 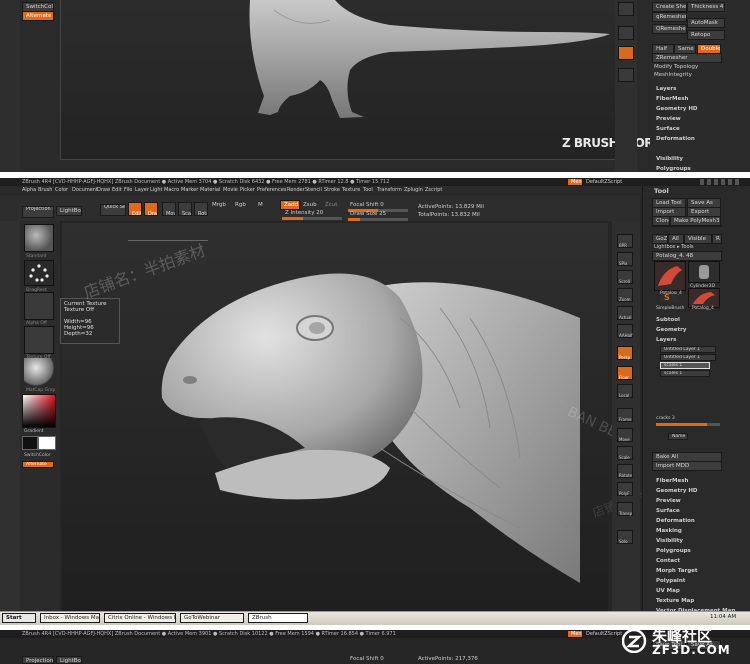 What do you see at coordinates (706, 35) in the screenshot?
I see `retopo-button: Retopo` at bounding box center [706, 35].